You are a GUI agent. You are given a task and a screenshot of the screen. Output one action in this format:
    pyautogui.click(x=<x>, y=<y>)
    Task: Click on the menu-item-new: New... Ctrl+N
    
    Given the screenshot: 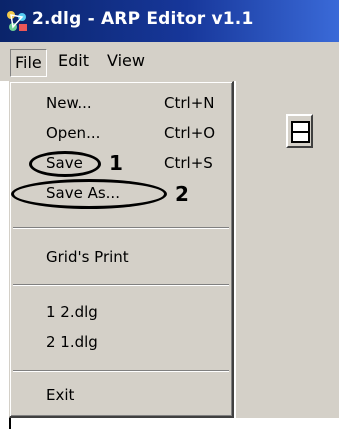 What is the action you would take?
    pyautogui.click(x=121, y=103)
    